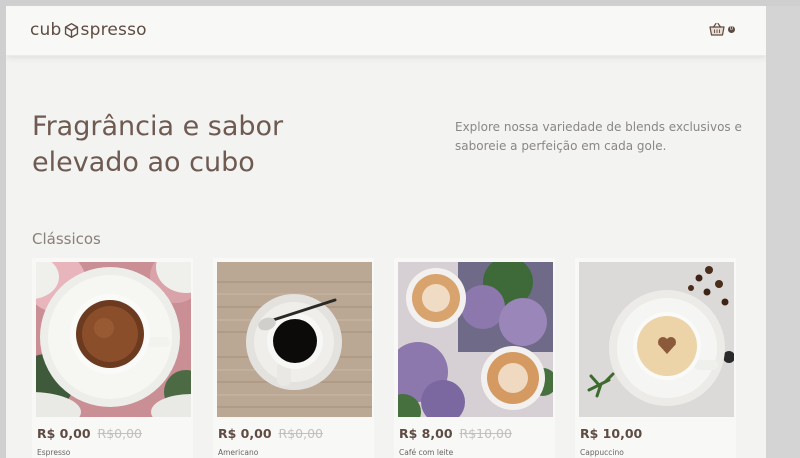 Image resolution: width=800 pixels, height=458 pixels. Describe the element at coordinates (71, 30) in the screenshot. I see `cube-icon` at that location.